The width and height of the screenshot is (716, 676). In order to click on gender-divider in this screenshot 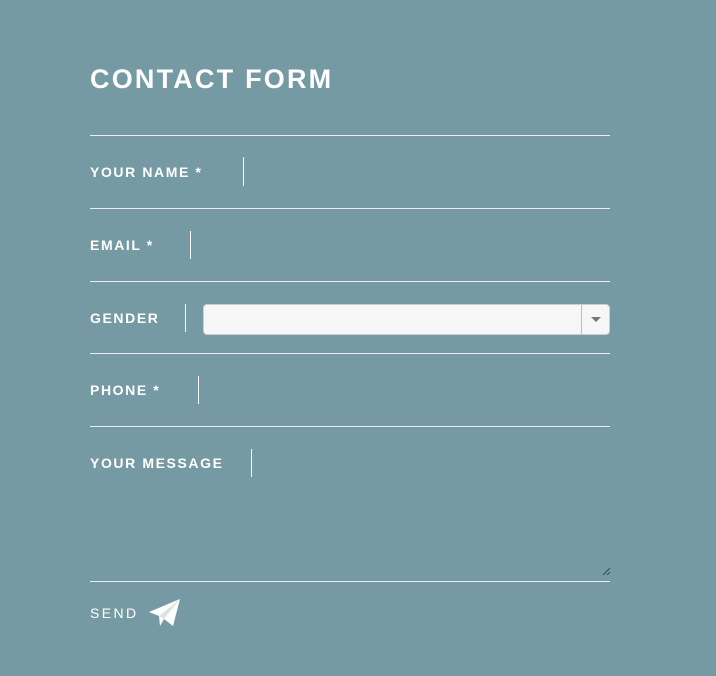, I will do `click(185, 318)`.